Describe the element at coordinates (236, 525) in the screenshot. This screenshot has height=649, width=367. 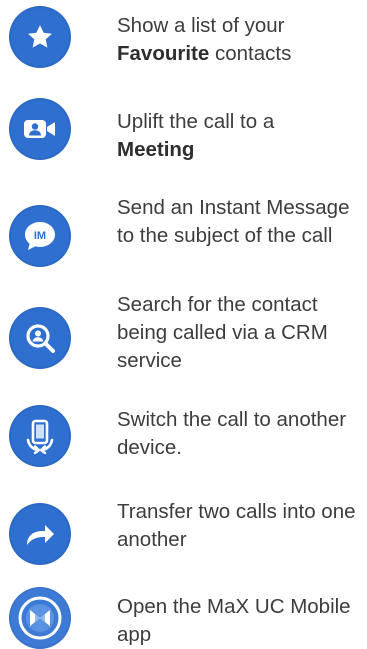
I see `feature-description: Transfer two calls into one another` at that location.